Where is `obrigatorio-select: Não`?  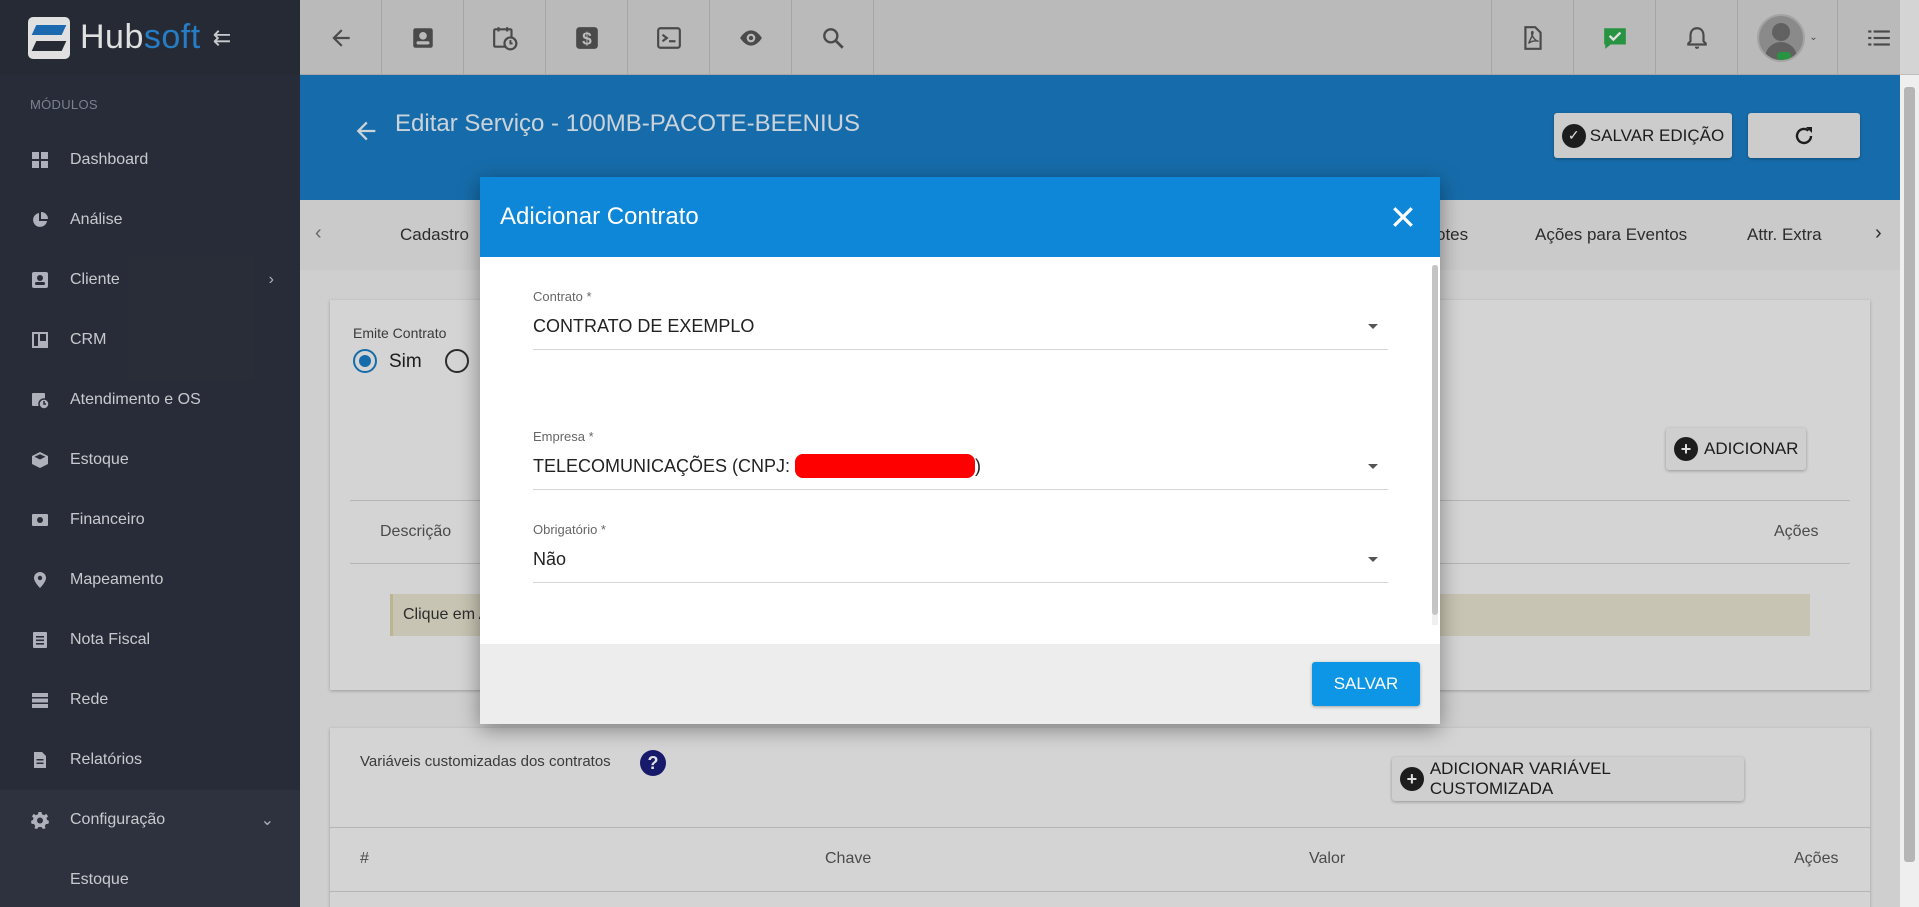 obrigatorio-select: Não is located at coordinates (960, 566).